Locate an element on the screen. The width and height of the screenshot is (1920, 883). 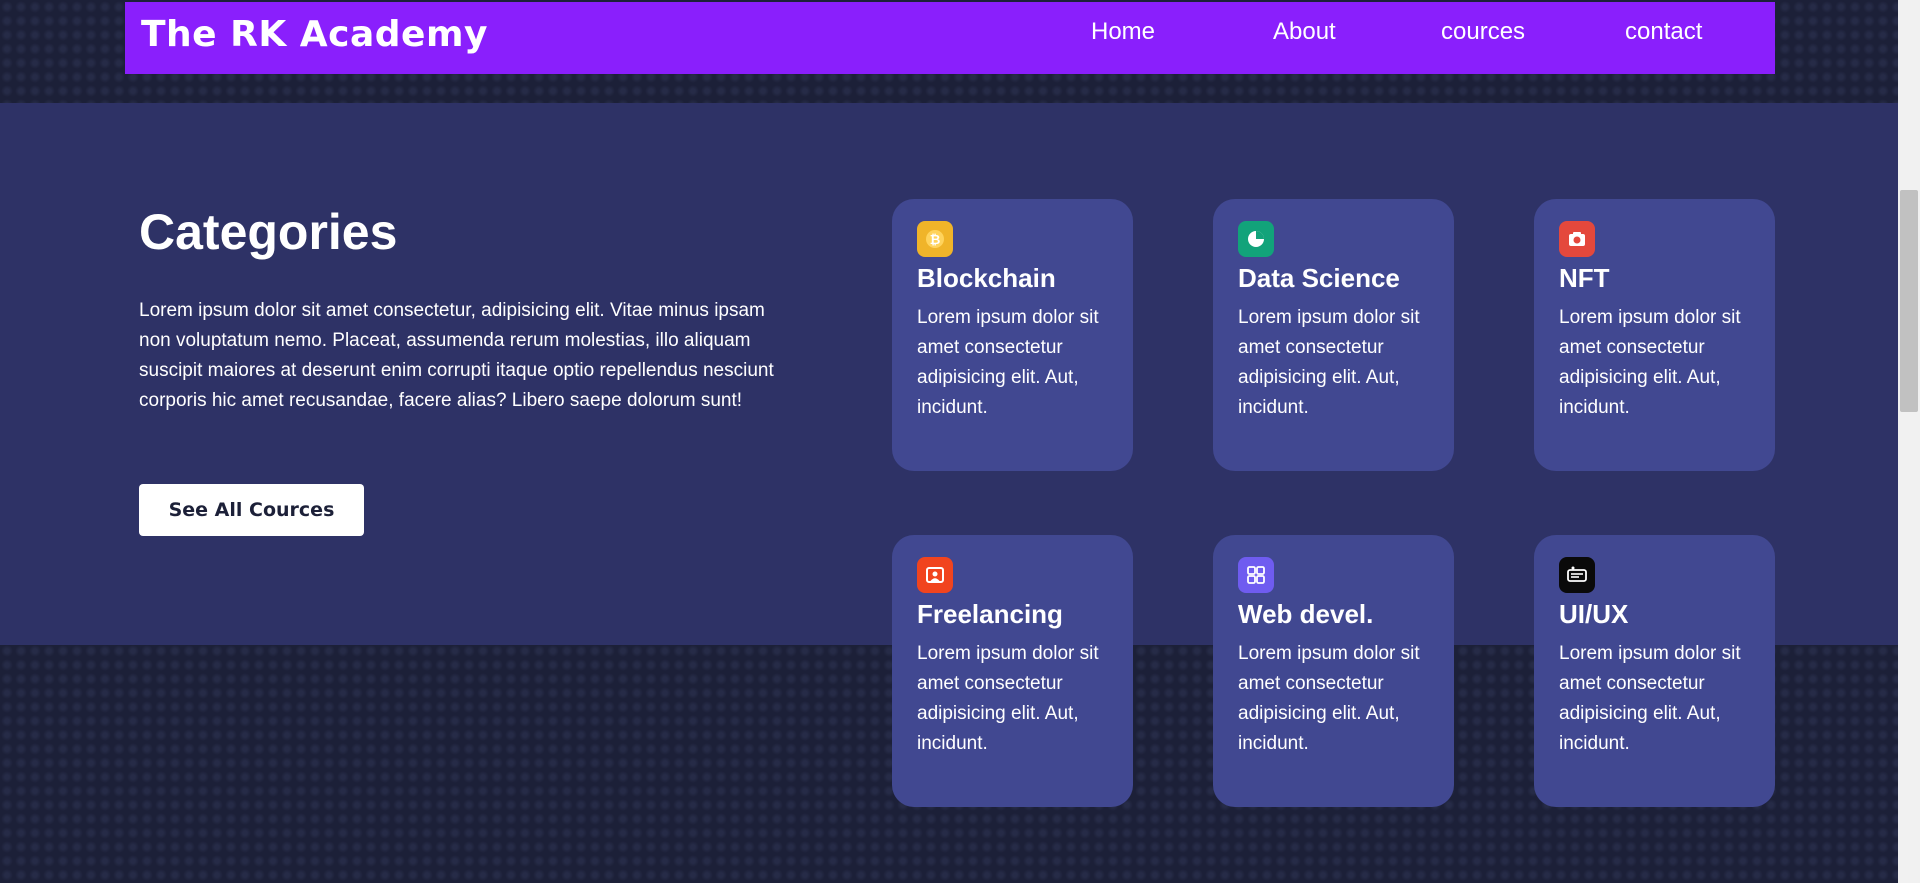
scrollbar-thumb is located at coordinates (1909, 301).